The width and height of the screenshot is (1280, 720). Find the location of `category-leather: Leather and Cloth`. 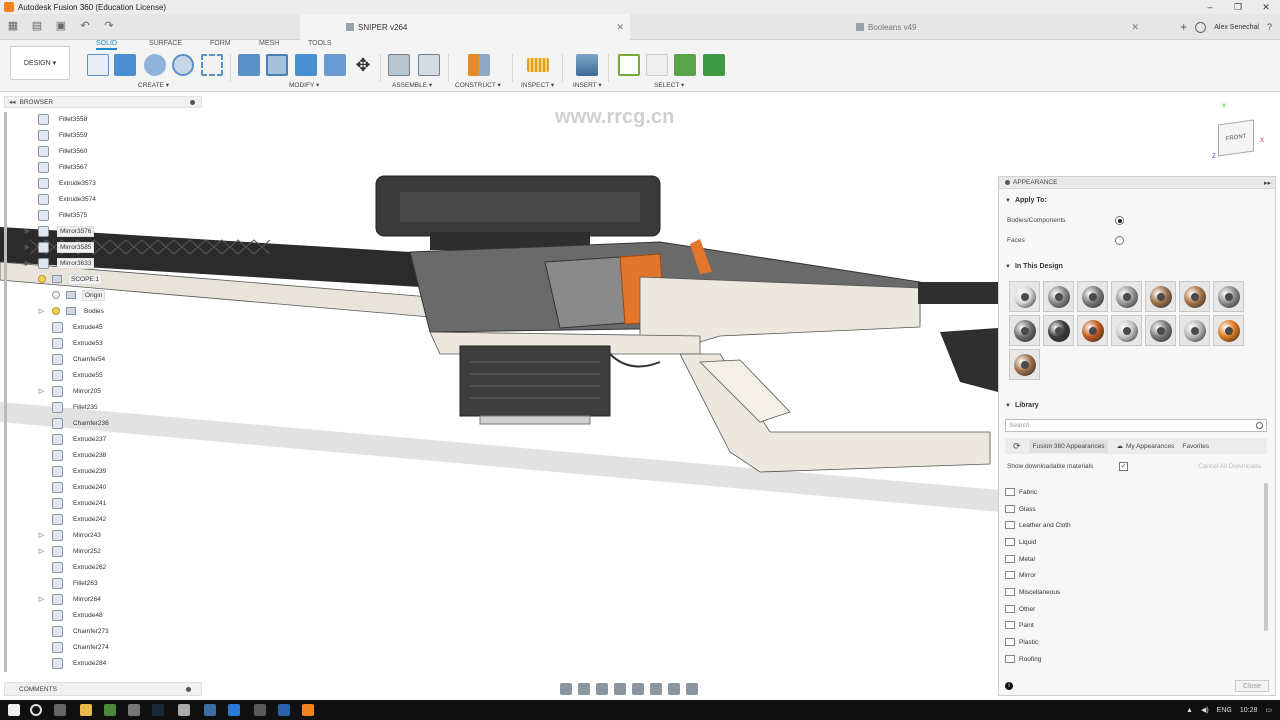

category-leather: Leather and Cloth is located at coordinates (1038, 525).